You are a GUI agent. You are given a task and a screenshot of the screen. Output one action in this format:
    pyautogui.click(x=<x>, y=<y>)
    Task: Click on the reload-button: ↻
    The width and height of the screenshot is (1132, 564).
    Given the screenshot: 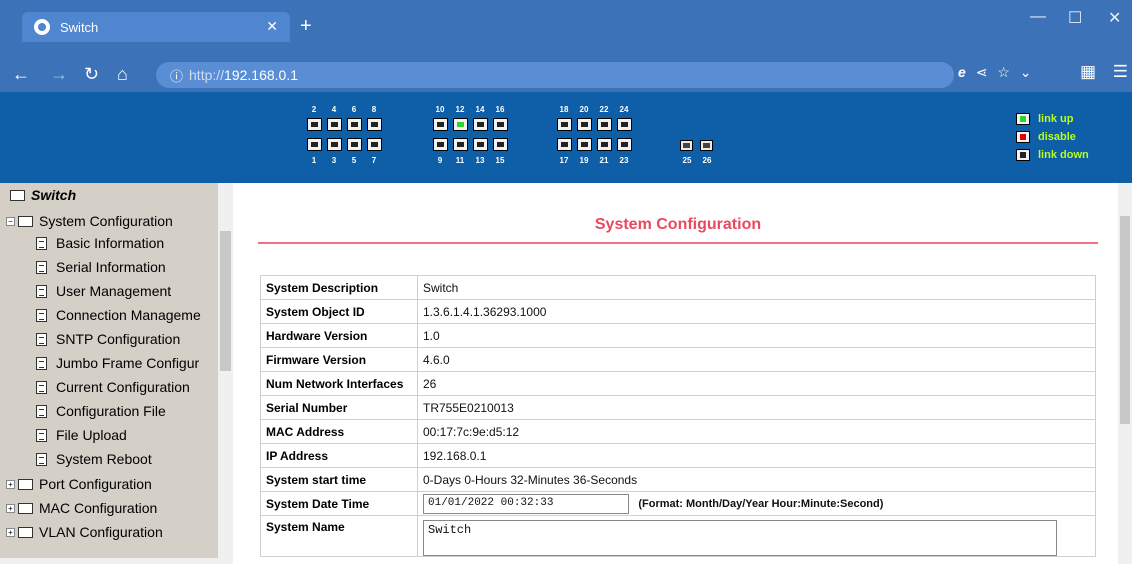 What is the action you would take?
    pyautogui.click(x=91, y=74)
    